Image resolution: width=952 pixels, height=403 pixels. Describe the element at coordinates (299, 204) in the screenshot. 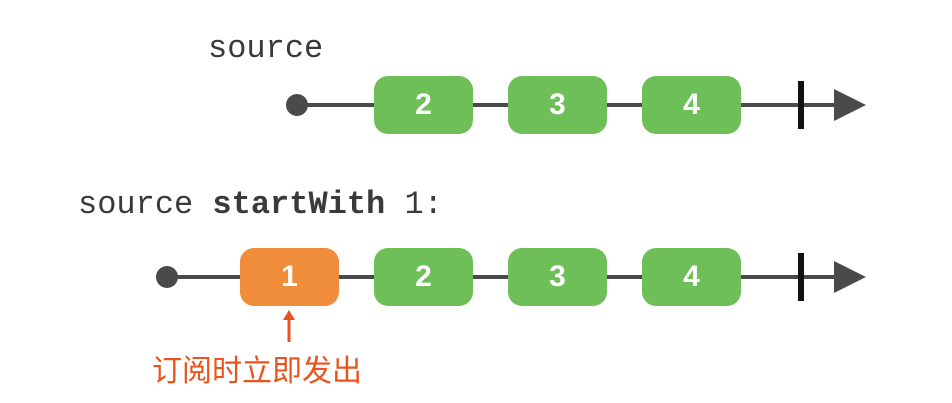

I see `operator-name: startWith` at that location.